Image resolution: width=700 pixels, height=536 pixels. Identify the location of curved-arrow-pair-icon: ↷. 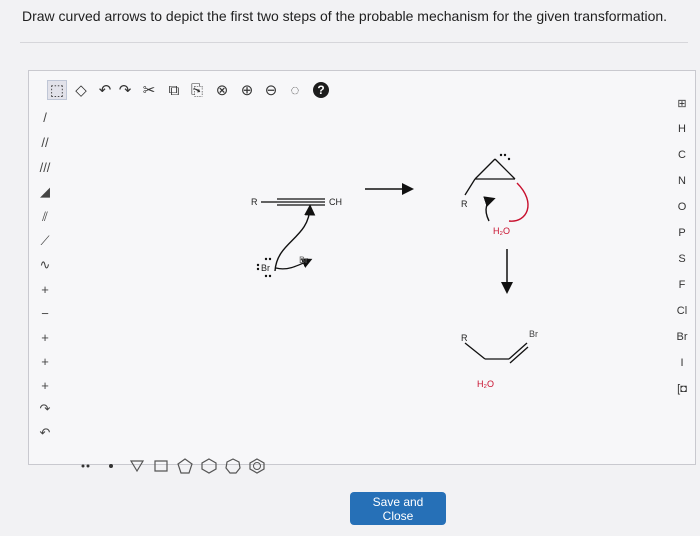
(45, 408).